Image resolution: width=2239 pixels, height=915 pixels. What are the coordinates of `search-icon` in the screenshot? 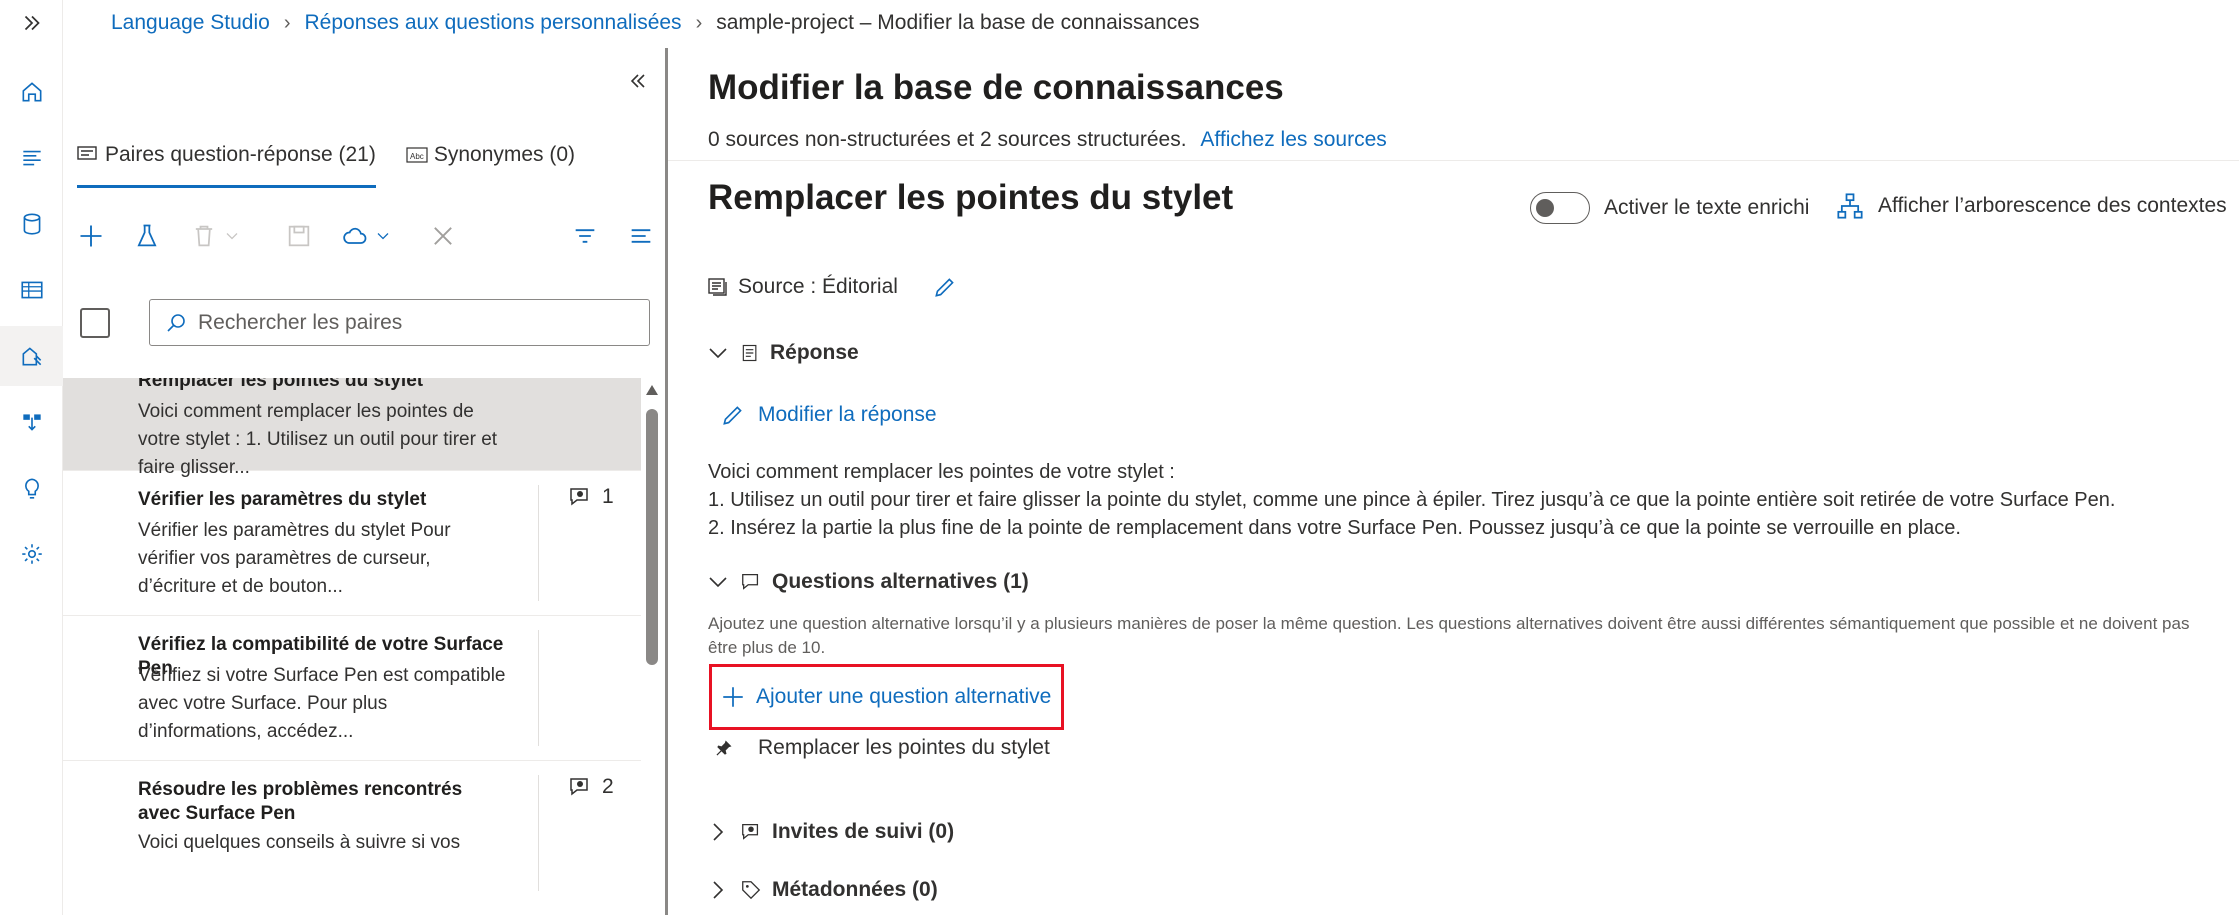 It's located at (176, 322).